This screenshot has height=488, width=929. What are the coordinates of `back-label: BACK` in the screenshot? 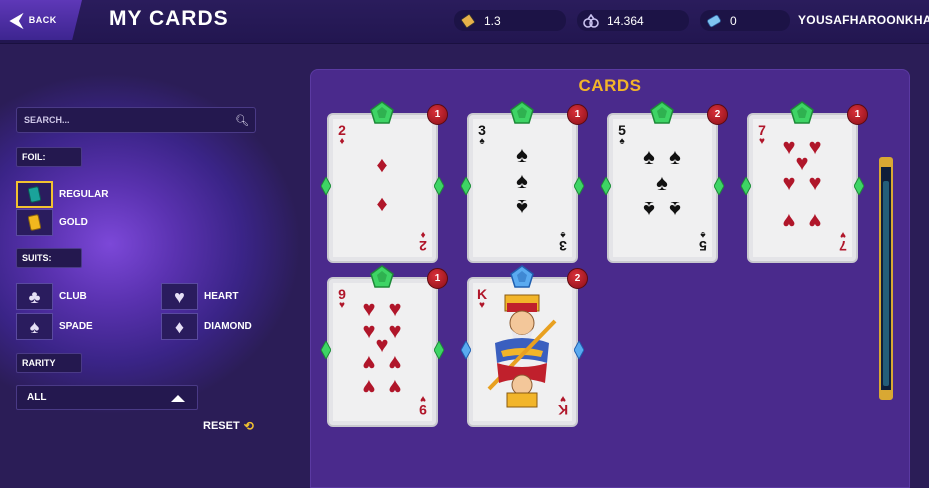 It's located at (42, 20).